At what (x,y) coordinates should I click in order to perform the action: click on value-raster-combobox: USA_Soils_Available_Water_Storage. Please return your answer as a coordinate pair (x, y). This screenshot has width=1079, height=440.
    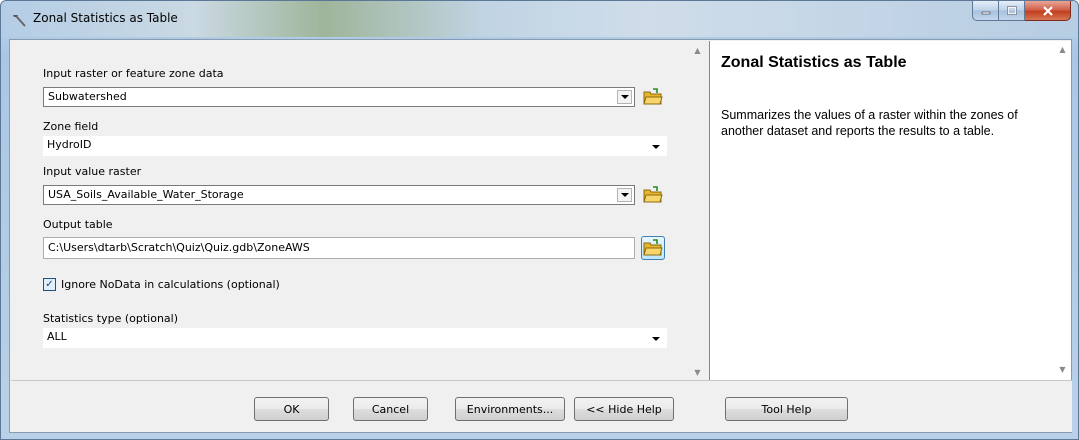
    Looking at the image, I should click on (339, 195).